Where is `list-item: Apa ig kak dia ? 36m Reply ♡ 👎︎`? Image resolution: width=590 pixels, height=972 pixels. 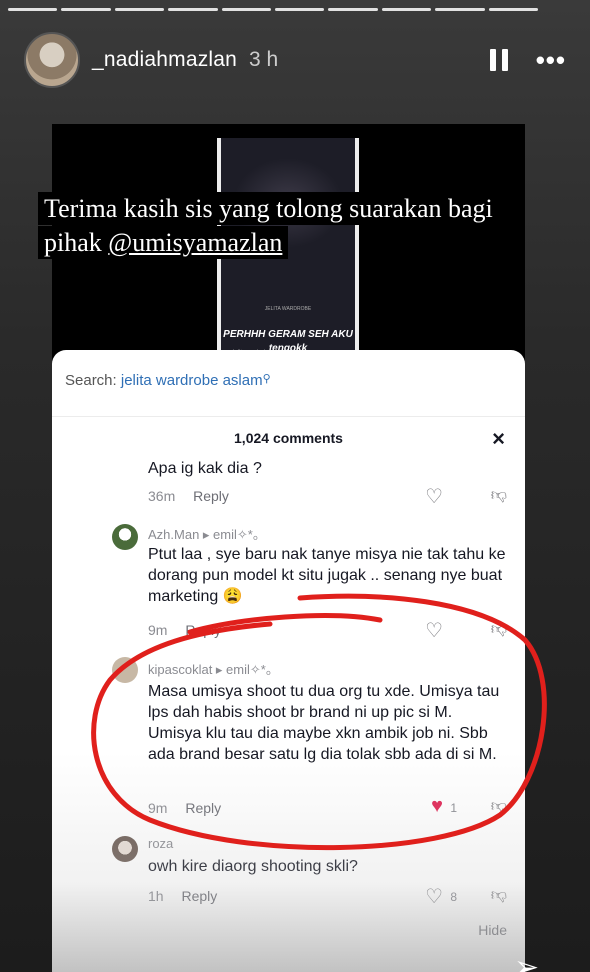 list-item: Apa ig kak dia ? 36m Reply ♡ 👎︎ is located at coordinates (288, 480).